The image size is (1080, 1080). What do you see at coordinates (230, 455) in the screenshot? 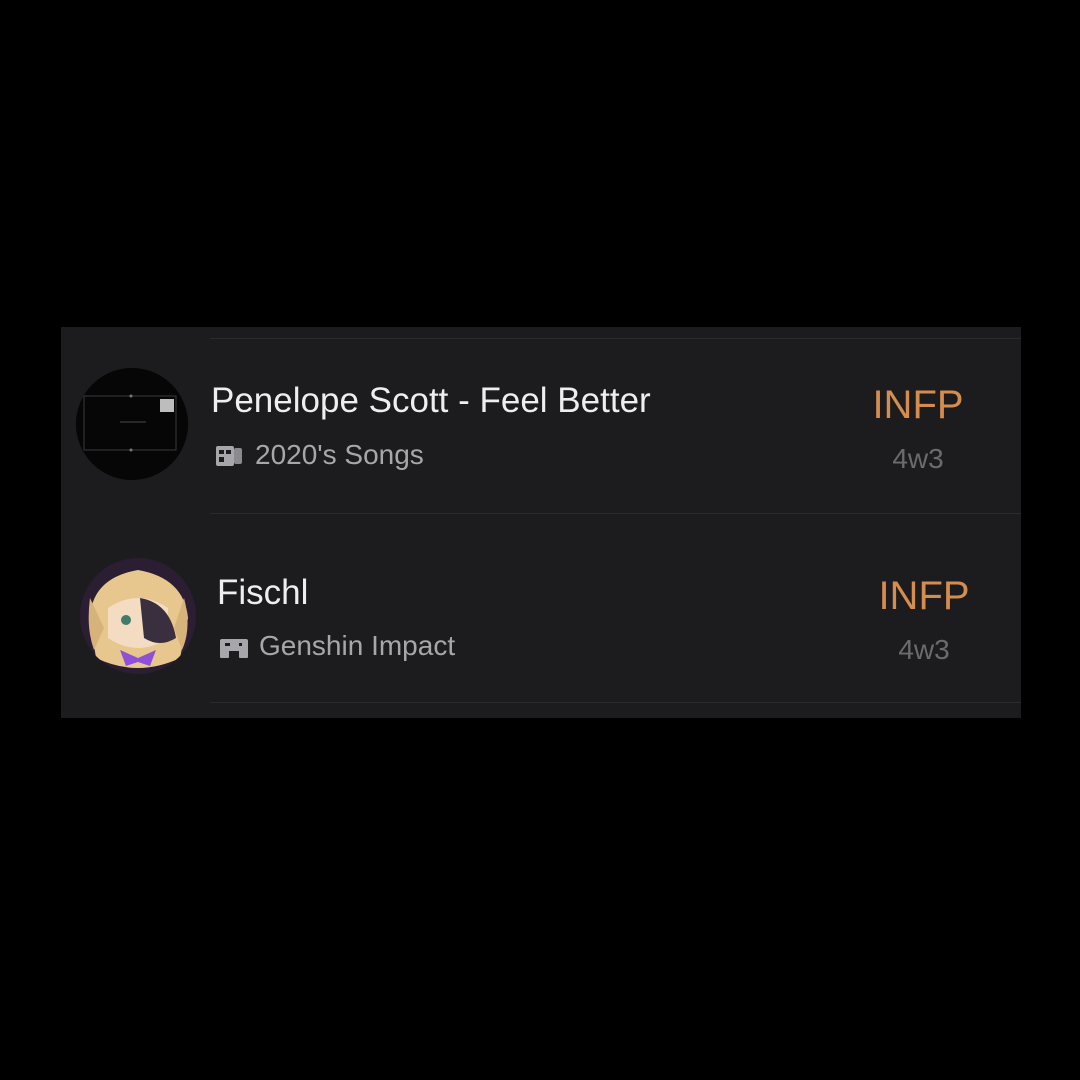
I see `music-album-icon` at bounding box center [230, 455].